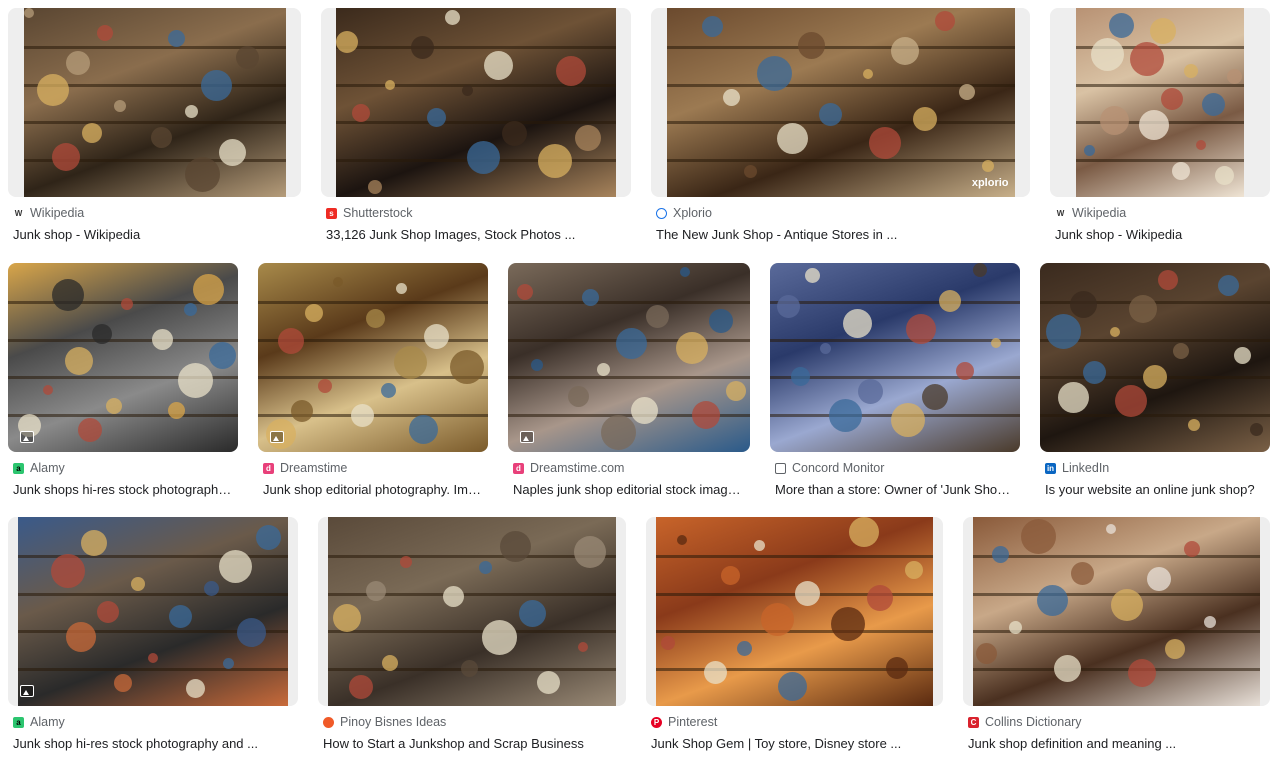 This screenshot has width=1280, height=759. What do you see at coordinates (661, 213) in the screenshot?
I see `globe-icon` at bounding box center [661, 213].